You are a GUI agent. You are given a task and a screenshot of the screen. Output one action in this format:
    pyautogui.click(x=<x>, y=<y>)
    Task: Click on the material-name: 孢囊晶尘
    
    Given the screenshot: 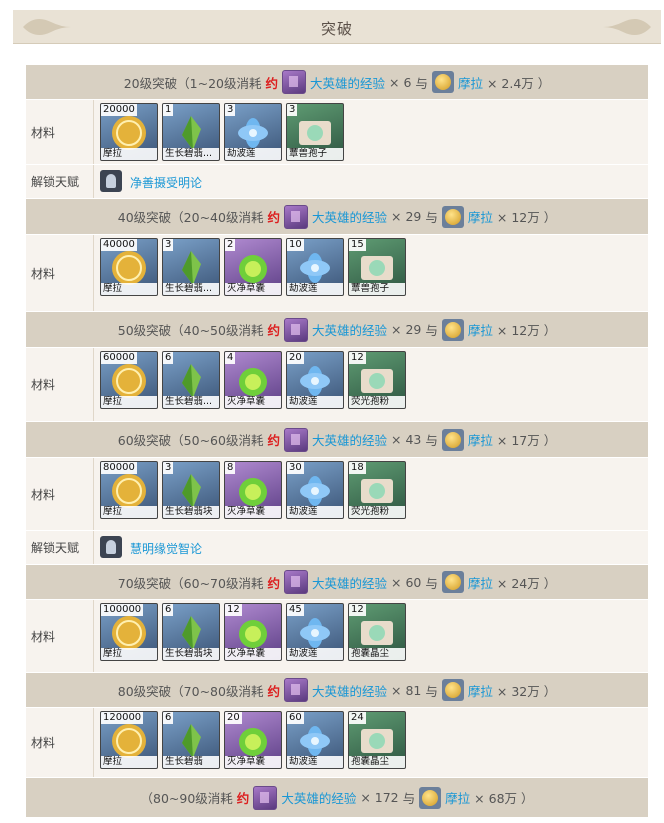 What is the action you would take?
    pyautogui.click(x=377, y=762)
    